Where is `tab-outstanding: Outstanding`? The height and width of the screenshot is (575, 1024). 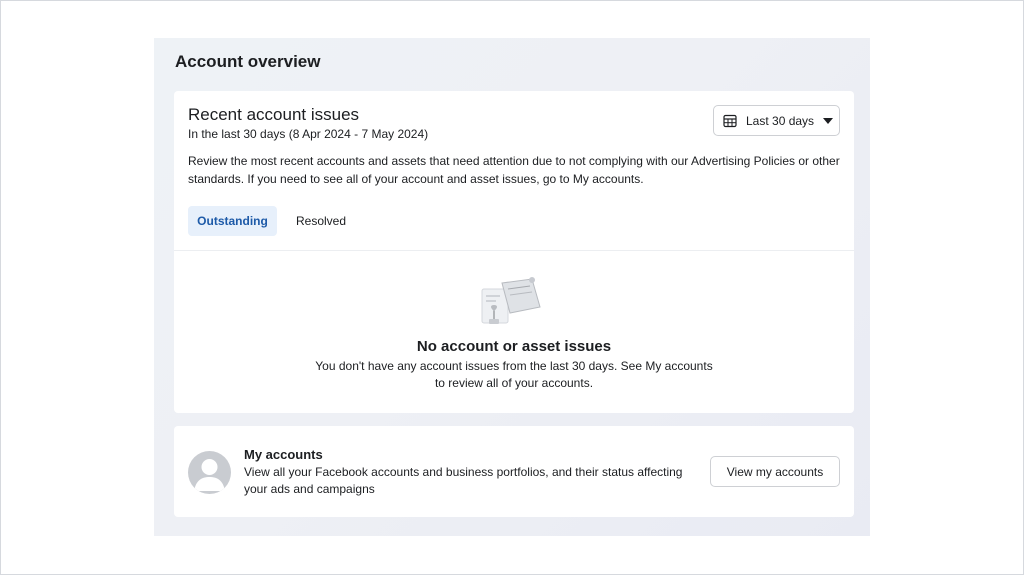
tab-outstanding: Outstanding is located at coordinates (232, 221).